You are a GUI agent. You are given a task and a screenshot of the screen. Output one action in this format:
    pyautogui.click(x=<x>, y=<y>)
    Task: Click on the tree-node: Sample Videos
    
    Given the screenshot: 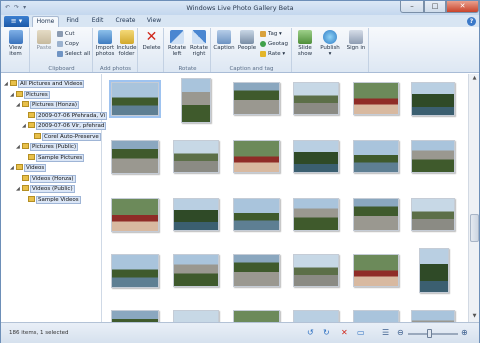 What is the action you would take?
    pyautogui.click(x=51, y=199)
    